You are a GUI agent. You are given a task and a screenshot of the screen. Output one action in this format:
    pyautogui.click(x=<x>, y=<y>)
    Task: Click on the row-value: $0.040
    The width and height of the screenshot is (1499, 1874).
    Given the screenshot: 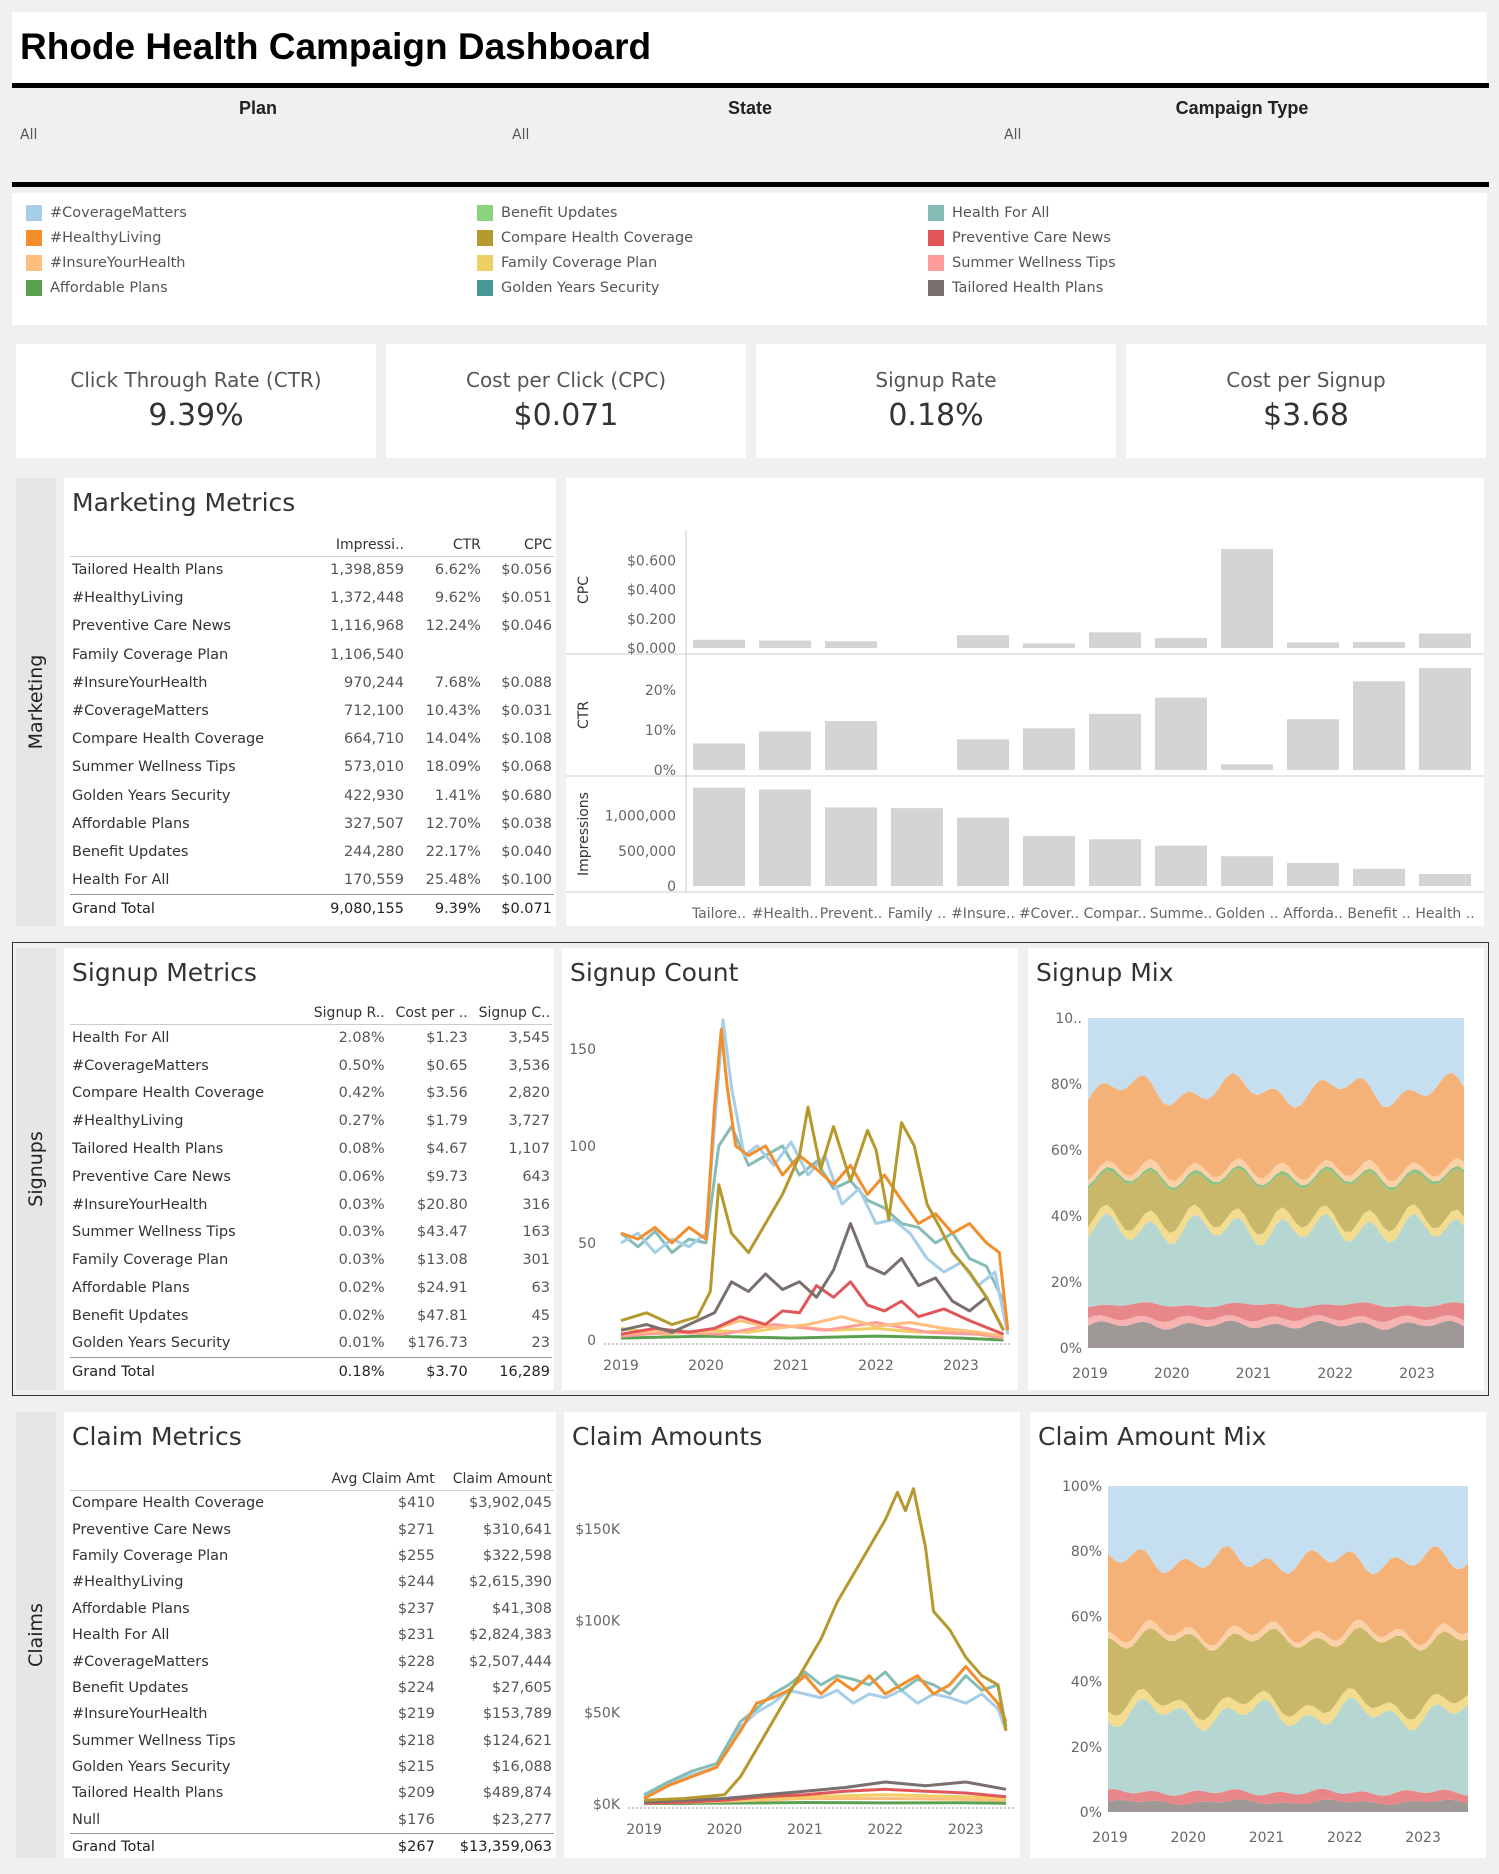 What is the action you would take?
    pyautogui.click(x=526, y=851)
    